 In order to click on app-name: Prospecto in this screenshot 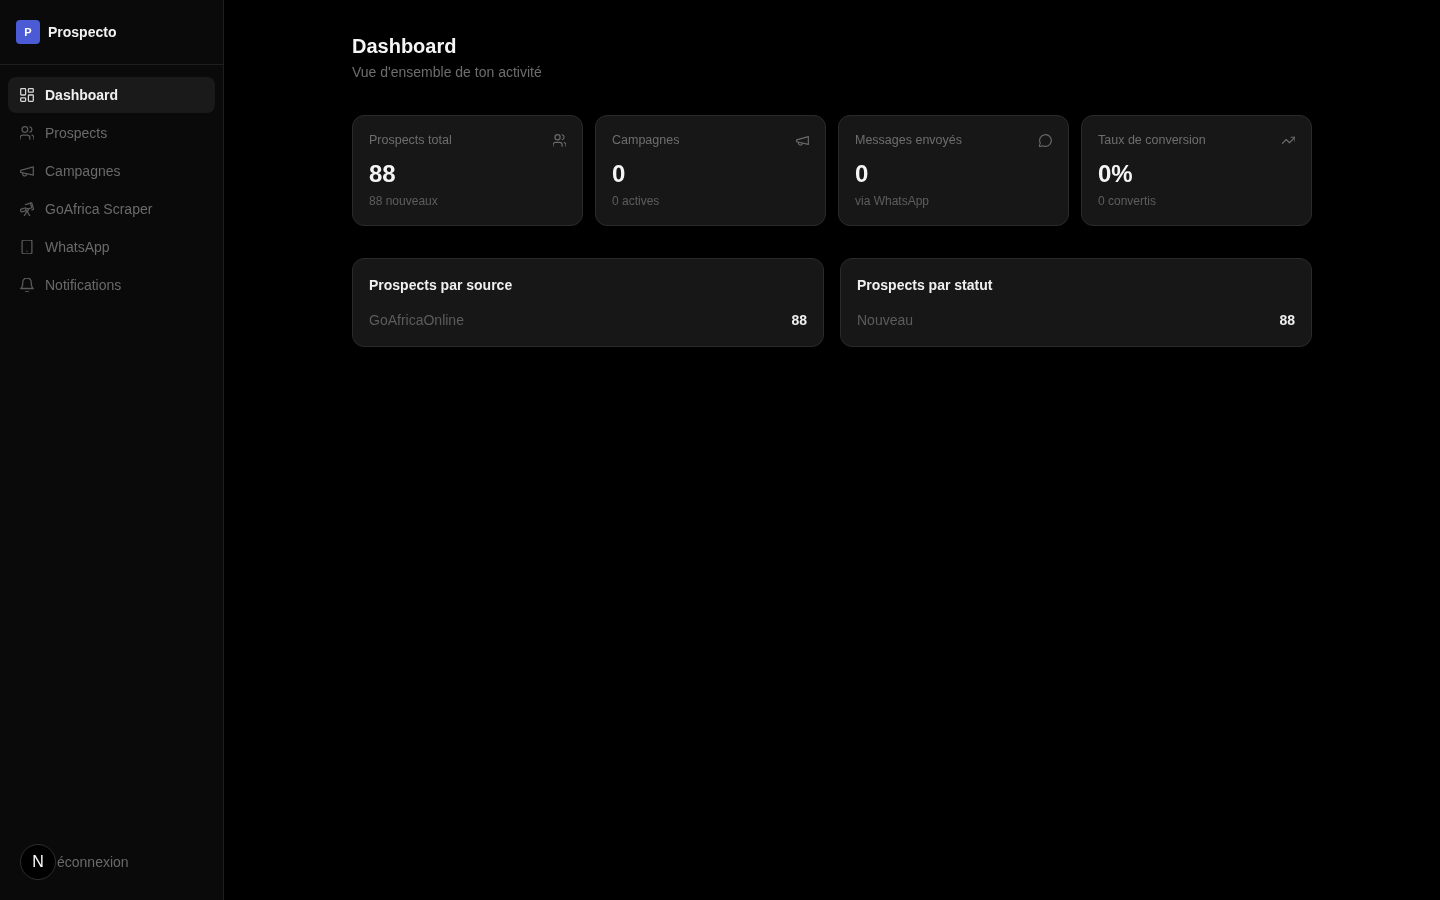, I will do `click(82, 32)`.